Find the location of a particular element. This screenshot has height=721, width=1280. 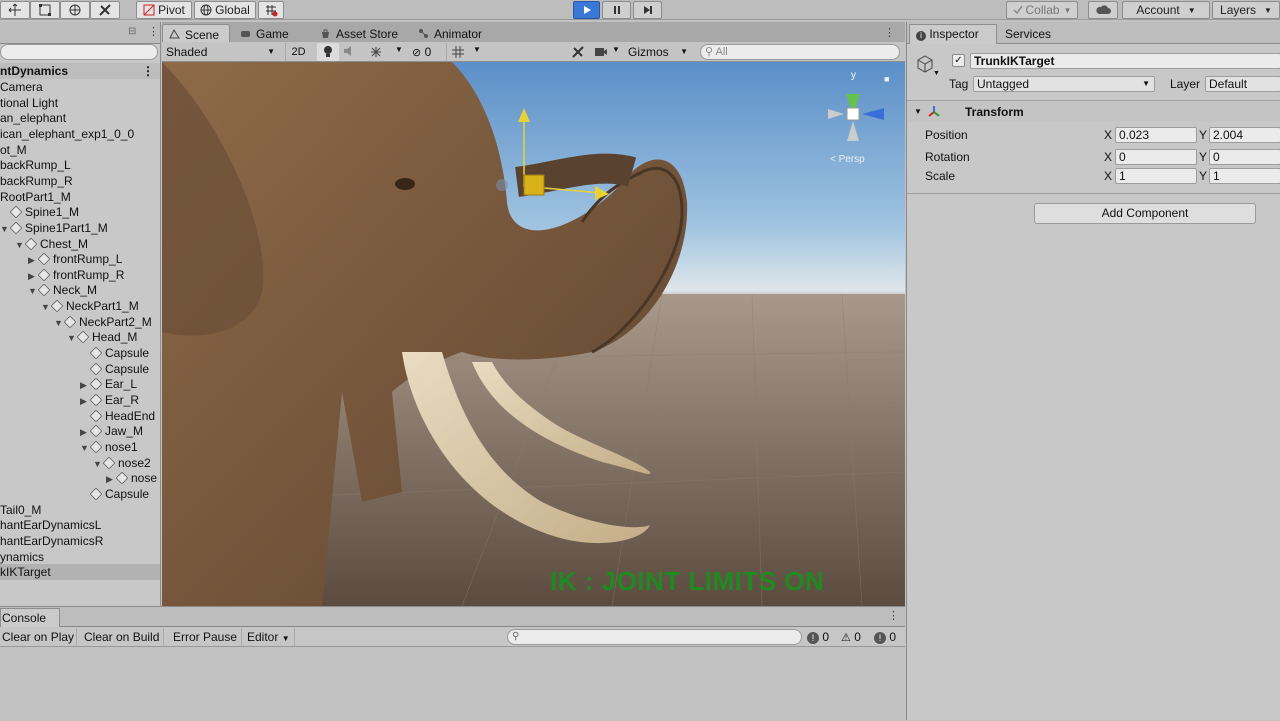

hierarchy-item: ican_elephant_exp1_0_0 is located at coordinates (80, 134).